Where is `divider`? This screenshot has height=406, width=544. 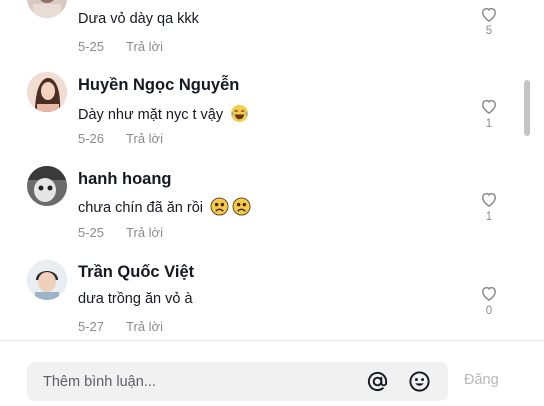
divider is located at coordinates (272, 340).